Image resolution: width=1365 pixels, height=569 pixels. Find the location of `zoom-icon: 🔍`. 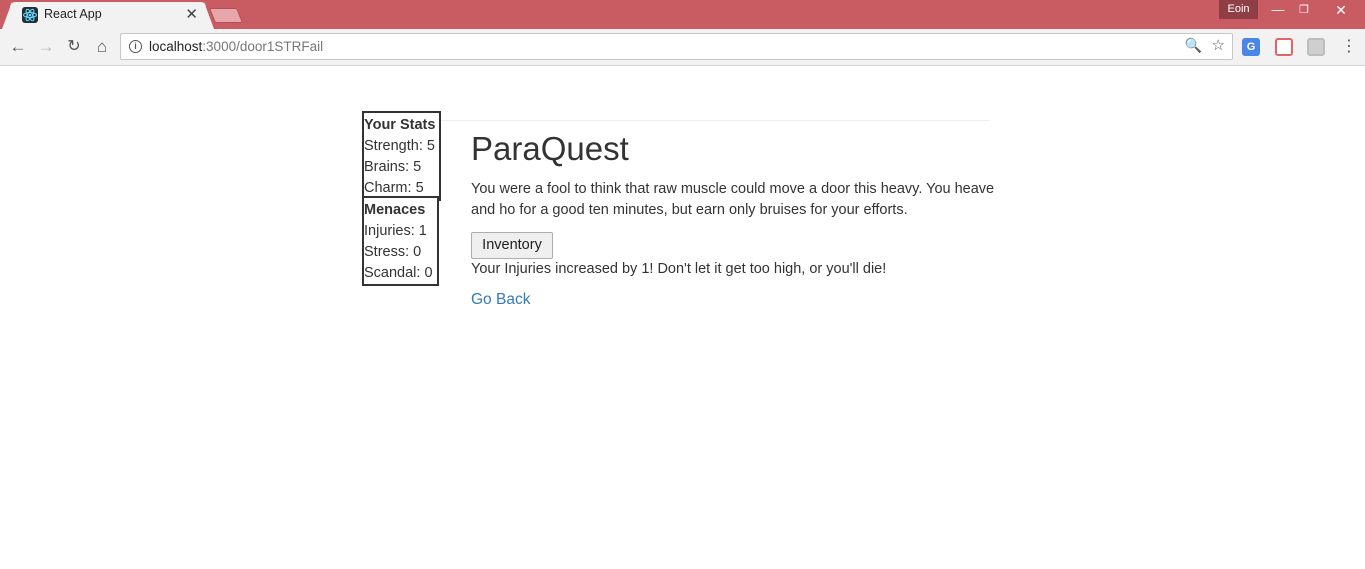

zoom-icon: 🔍 is located at coordinates (1193, 45).